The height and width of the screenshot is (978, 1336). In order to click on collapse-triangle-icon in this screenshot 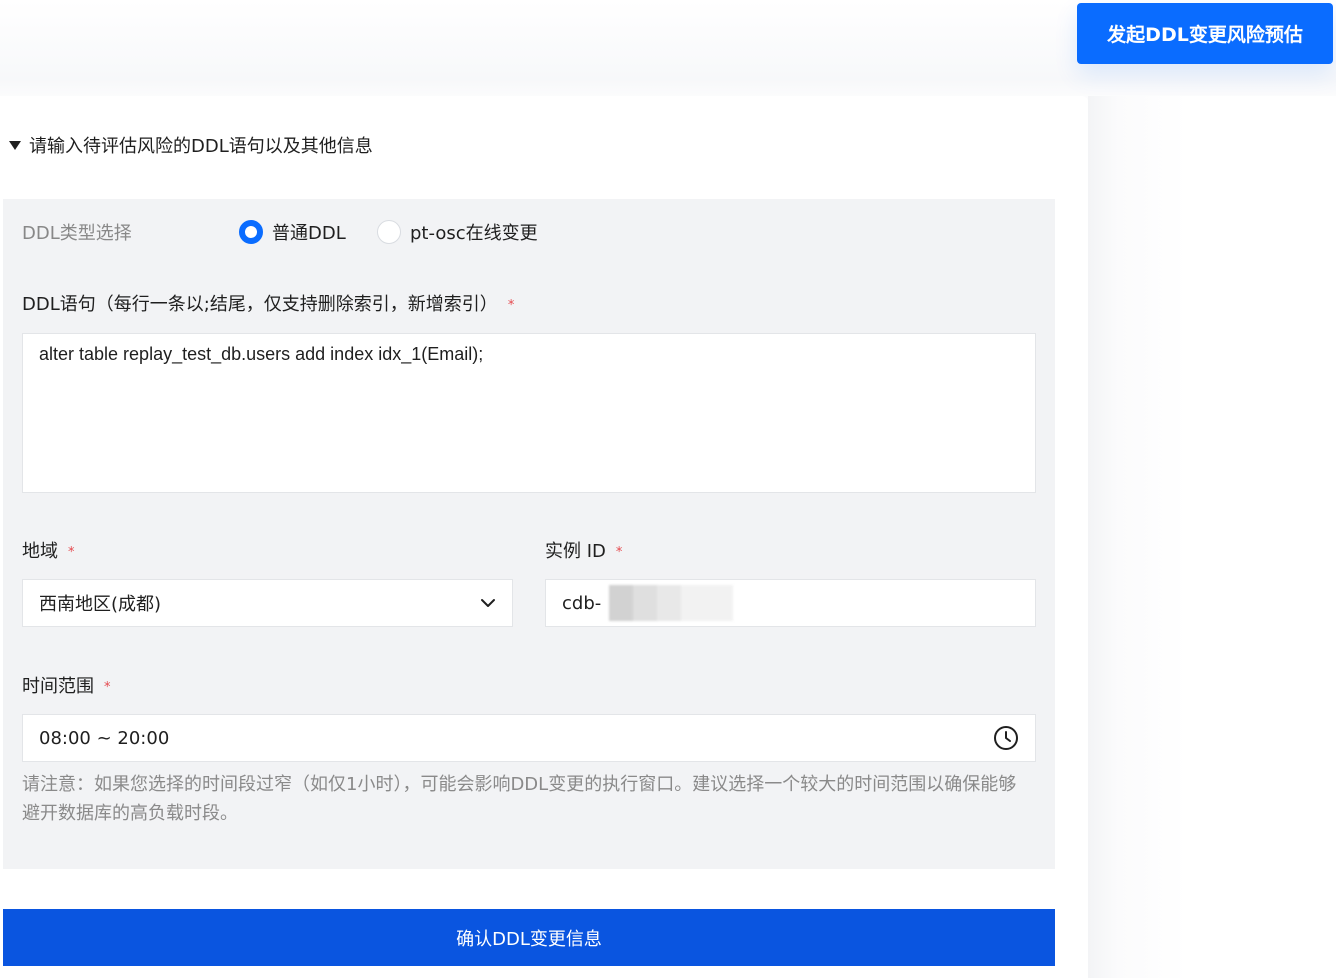, I will do `click(15, 145)`.